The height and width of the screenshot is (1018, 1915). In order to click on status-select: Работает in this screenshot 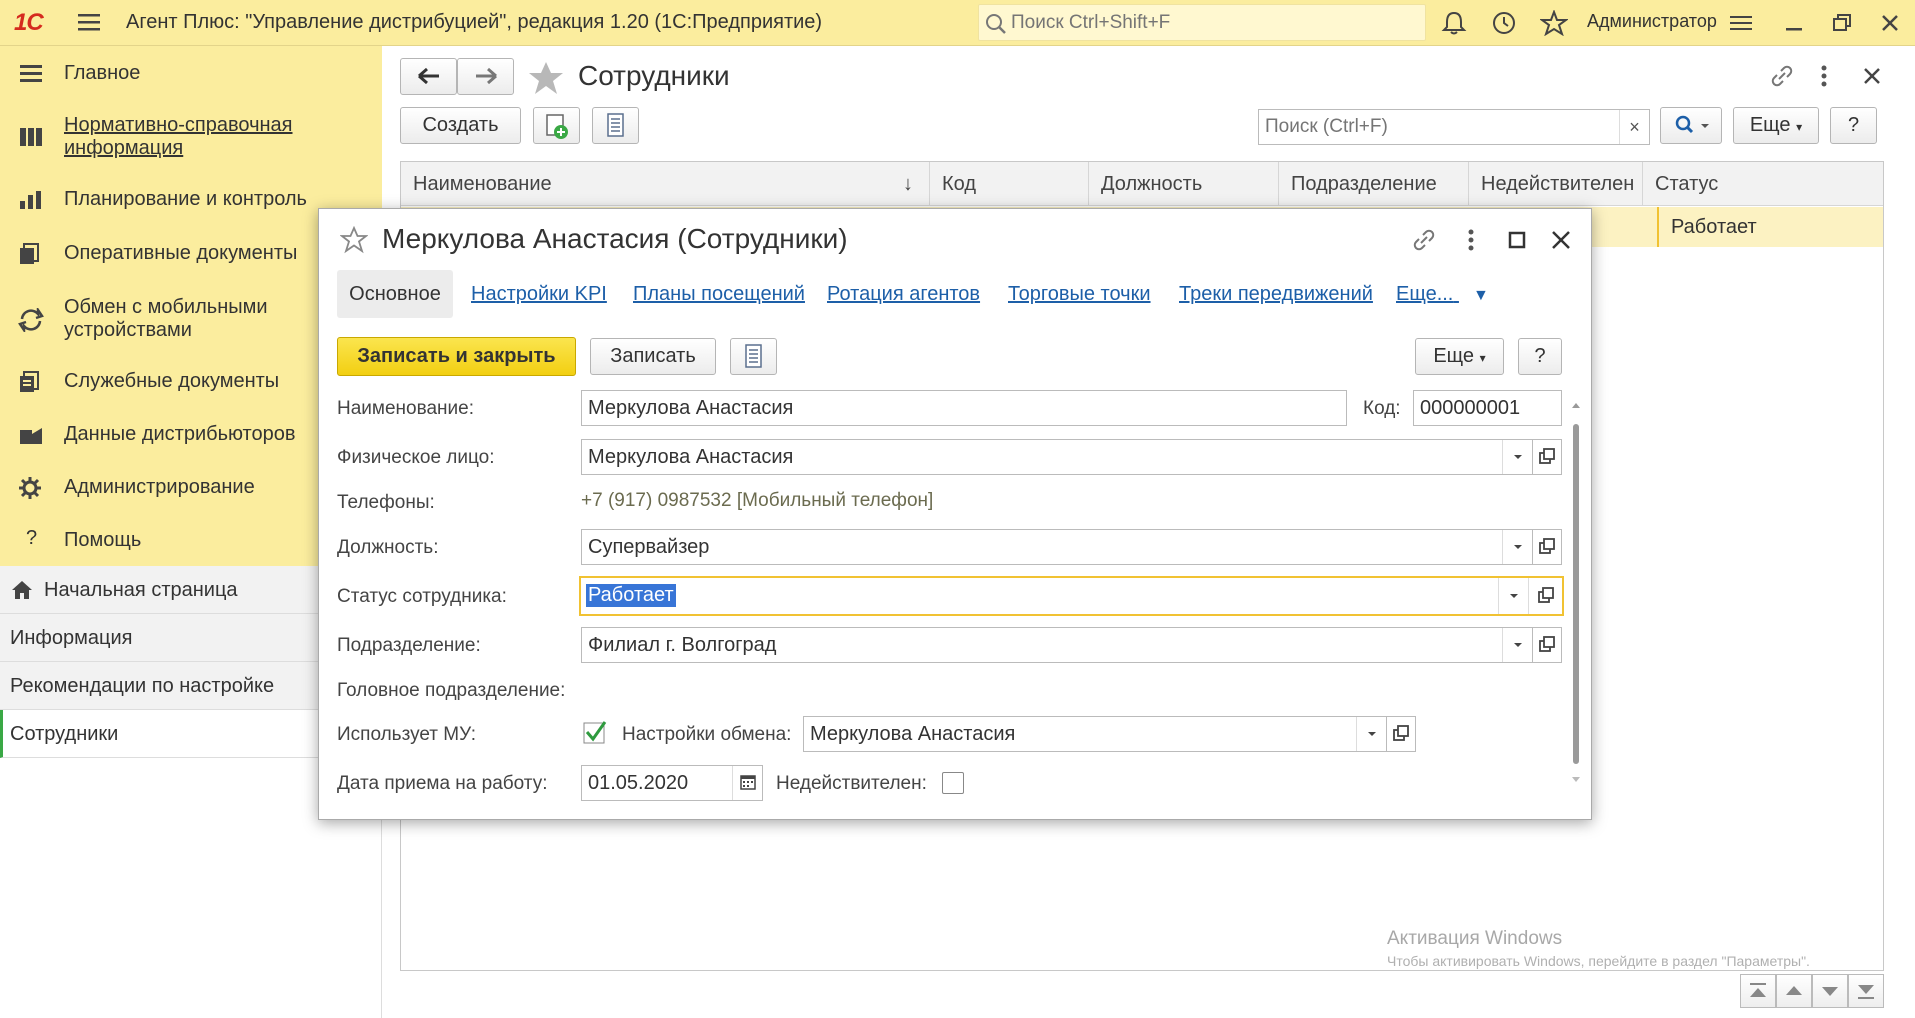, I will do `click(1071, 596)`.